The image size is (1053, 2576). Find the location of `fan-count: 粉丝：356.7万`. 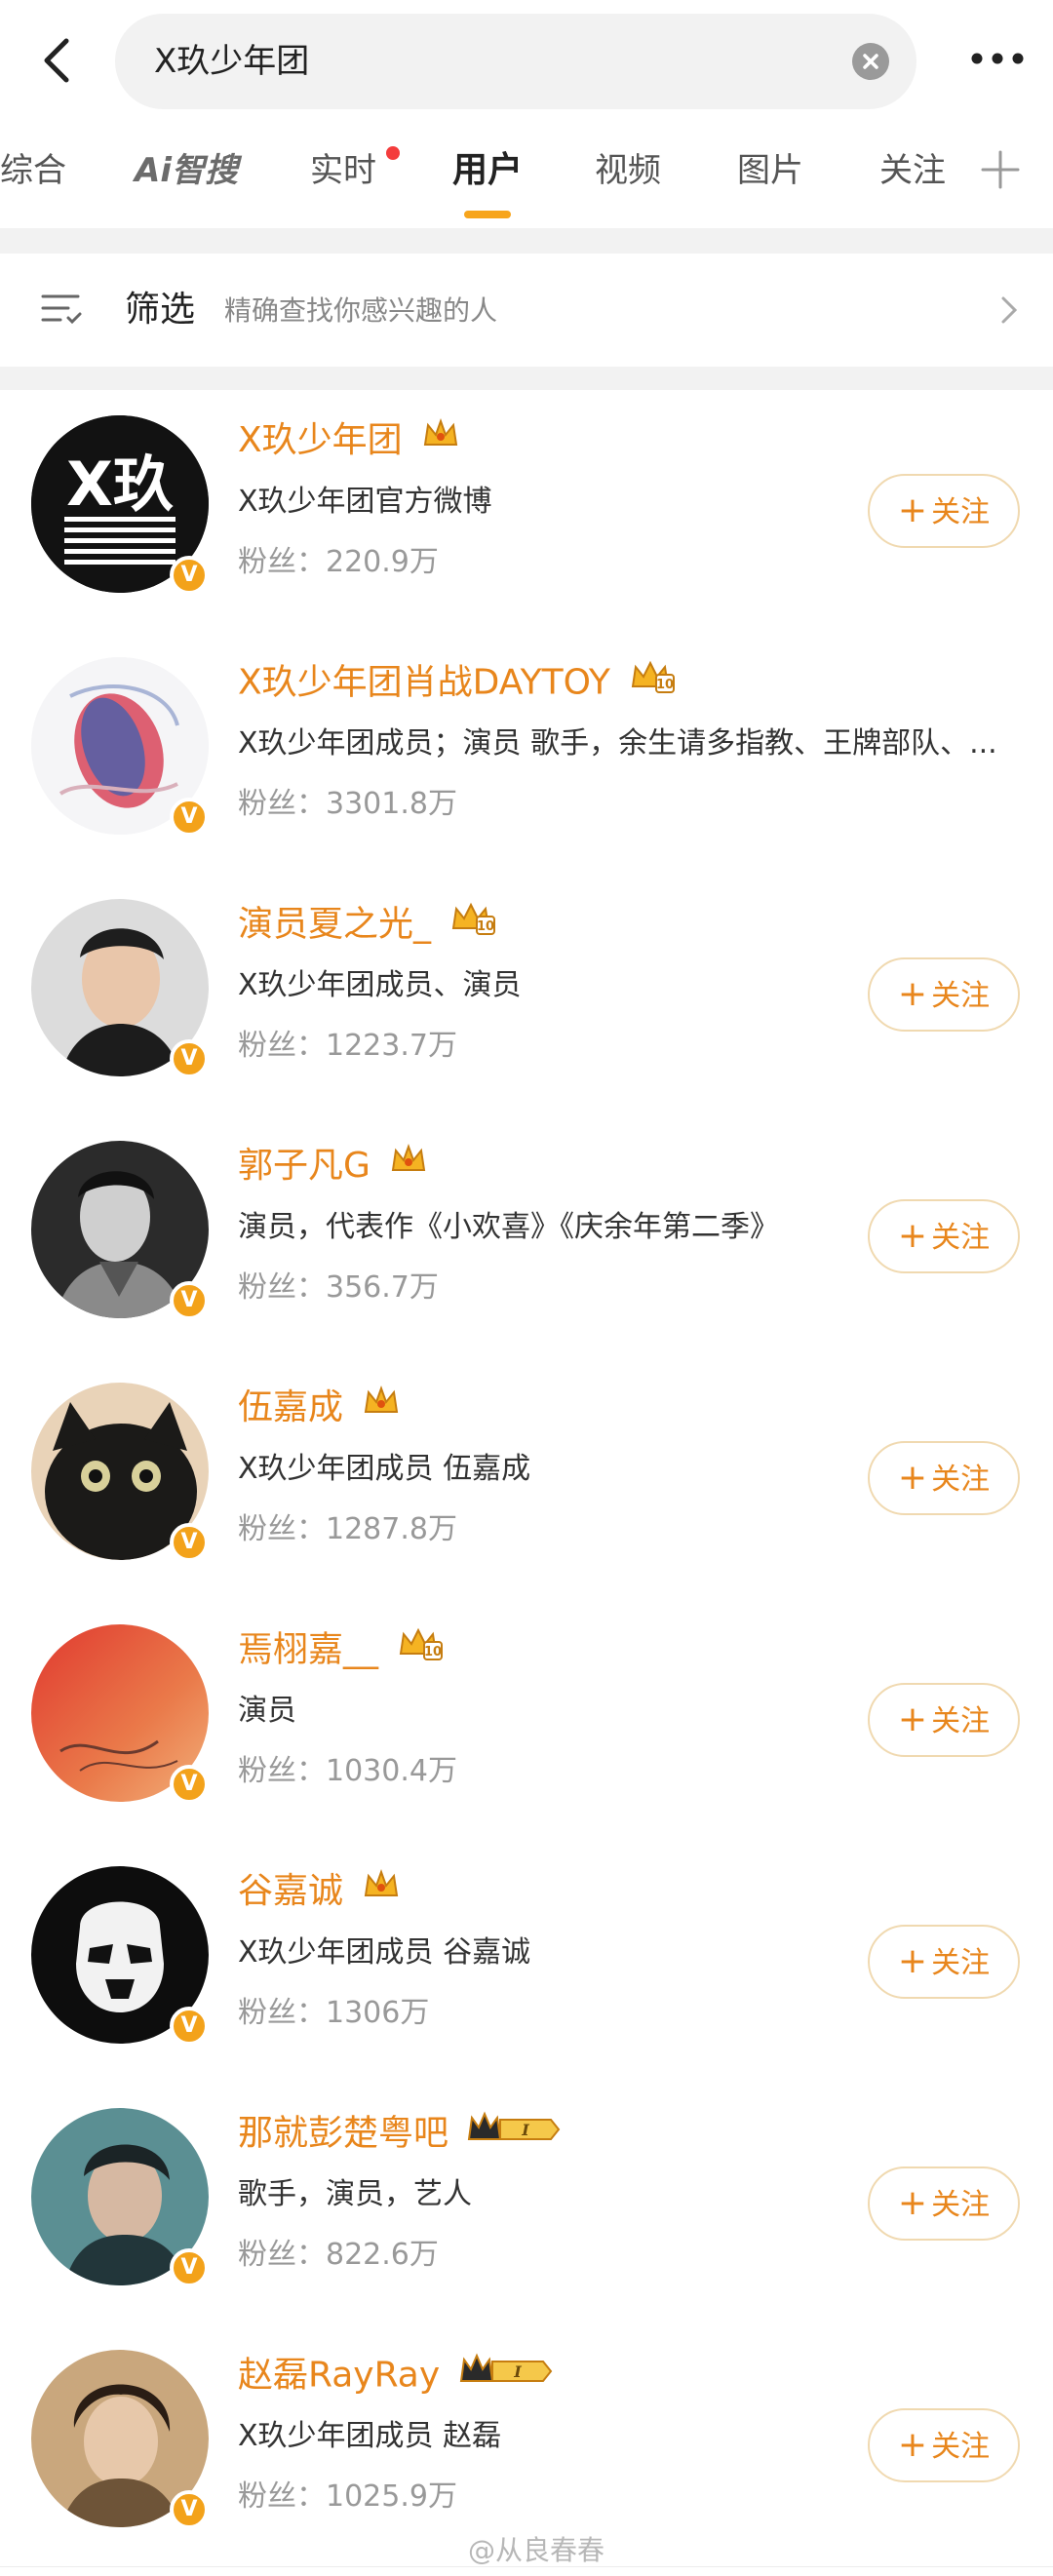

fan-count: 粉丝：356.7万 is located at coordinates (338, 1287).